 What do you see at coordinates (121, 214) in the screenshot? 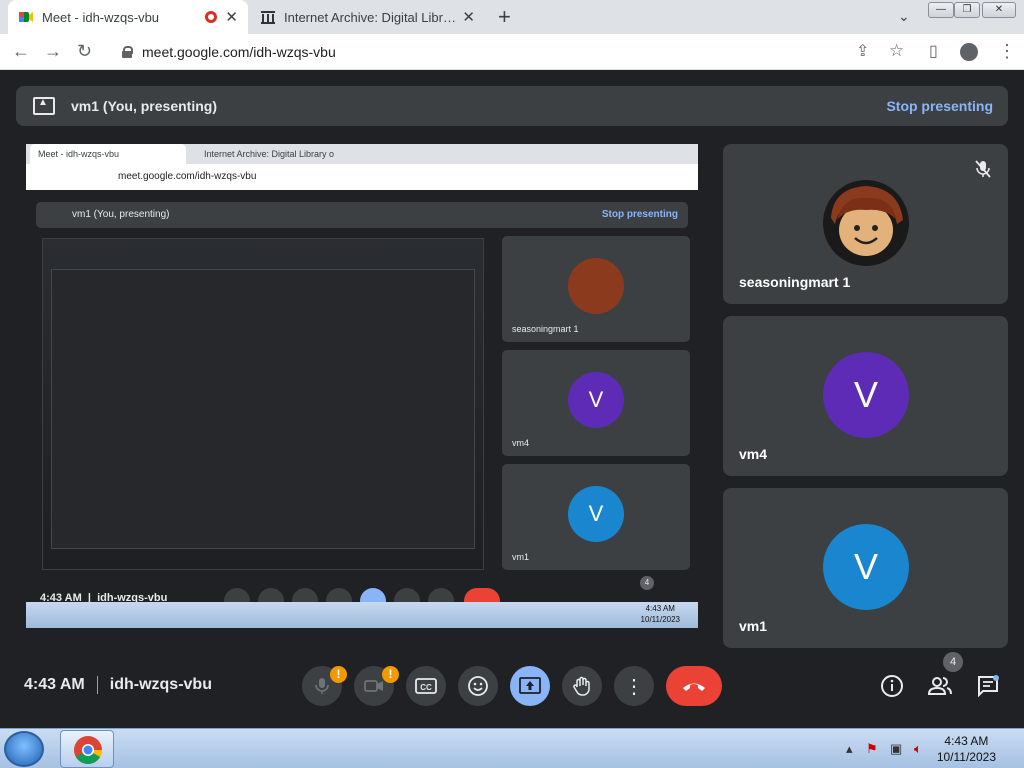
I see `shared-presenting-label: vm1 (You, presenting)` at bounding box center [121, 214].